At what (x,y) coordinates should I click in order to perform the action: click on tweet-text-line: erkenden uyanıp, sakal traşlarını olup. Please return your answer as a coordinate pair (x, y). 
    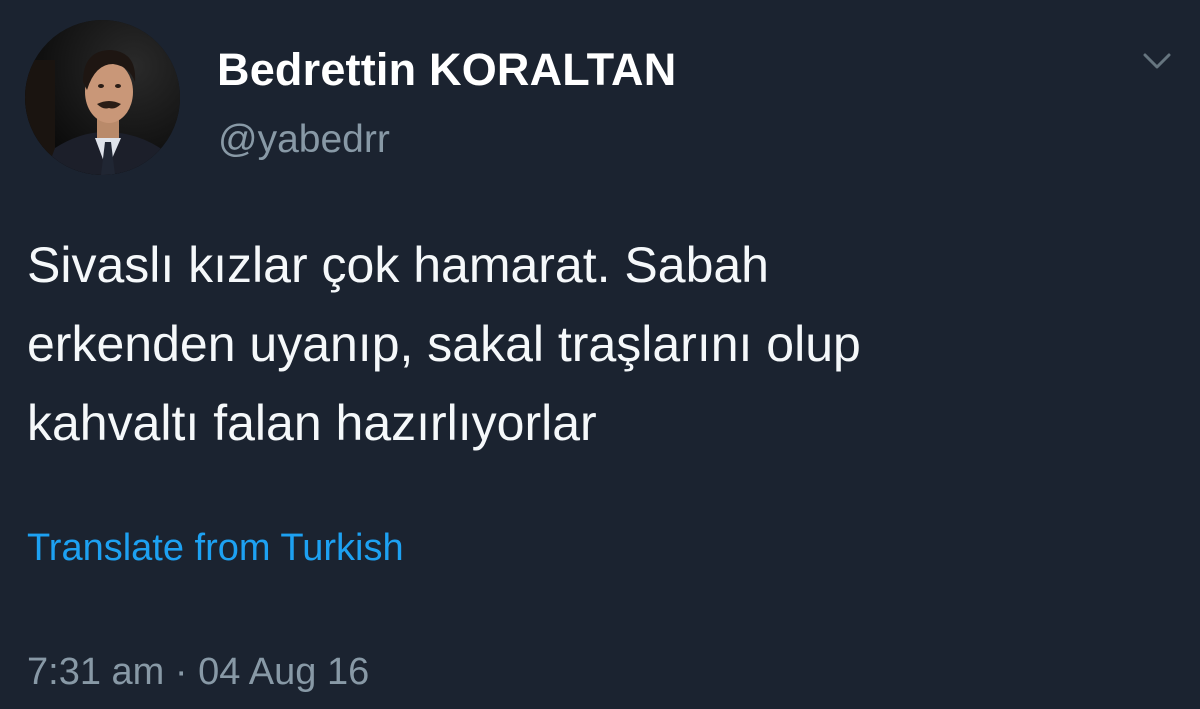
    Looking at the image, I should click on (444, 344).